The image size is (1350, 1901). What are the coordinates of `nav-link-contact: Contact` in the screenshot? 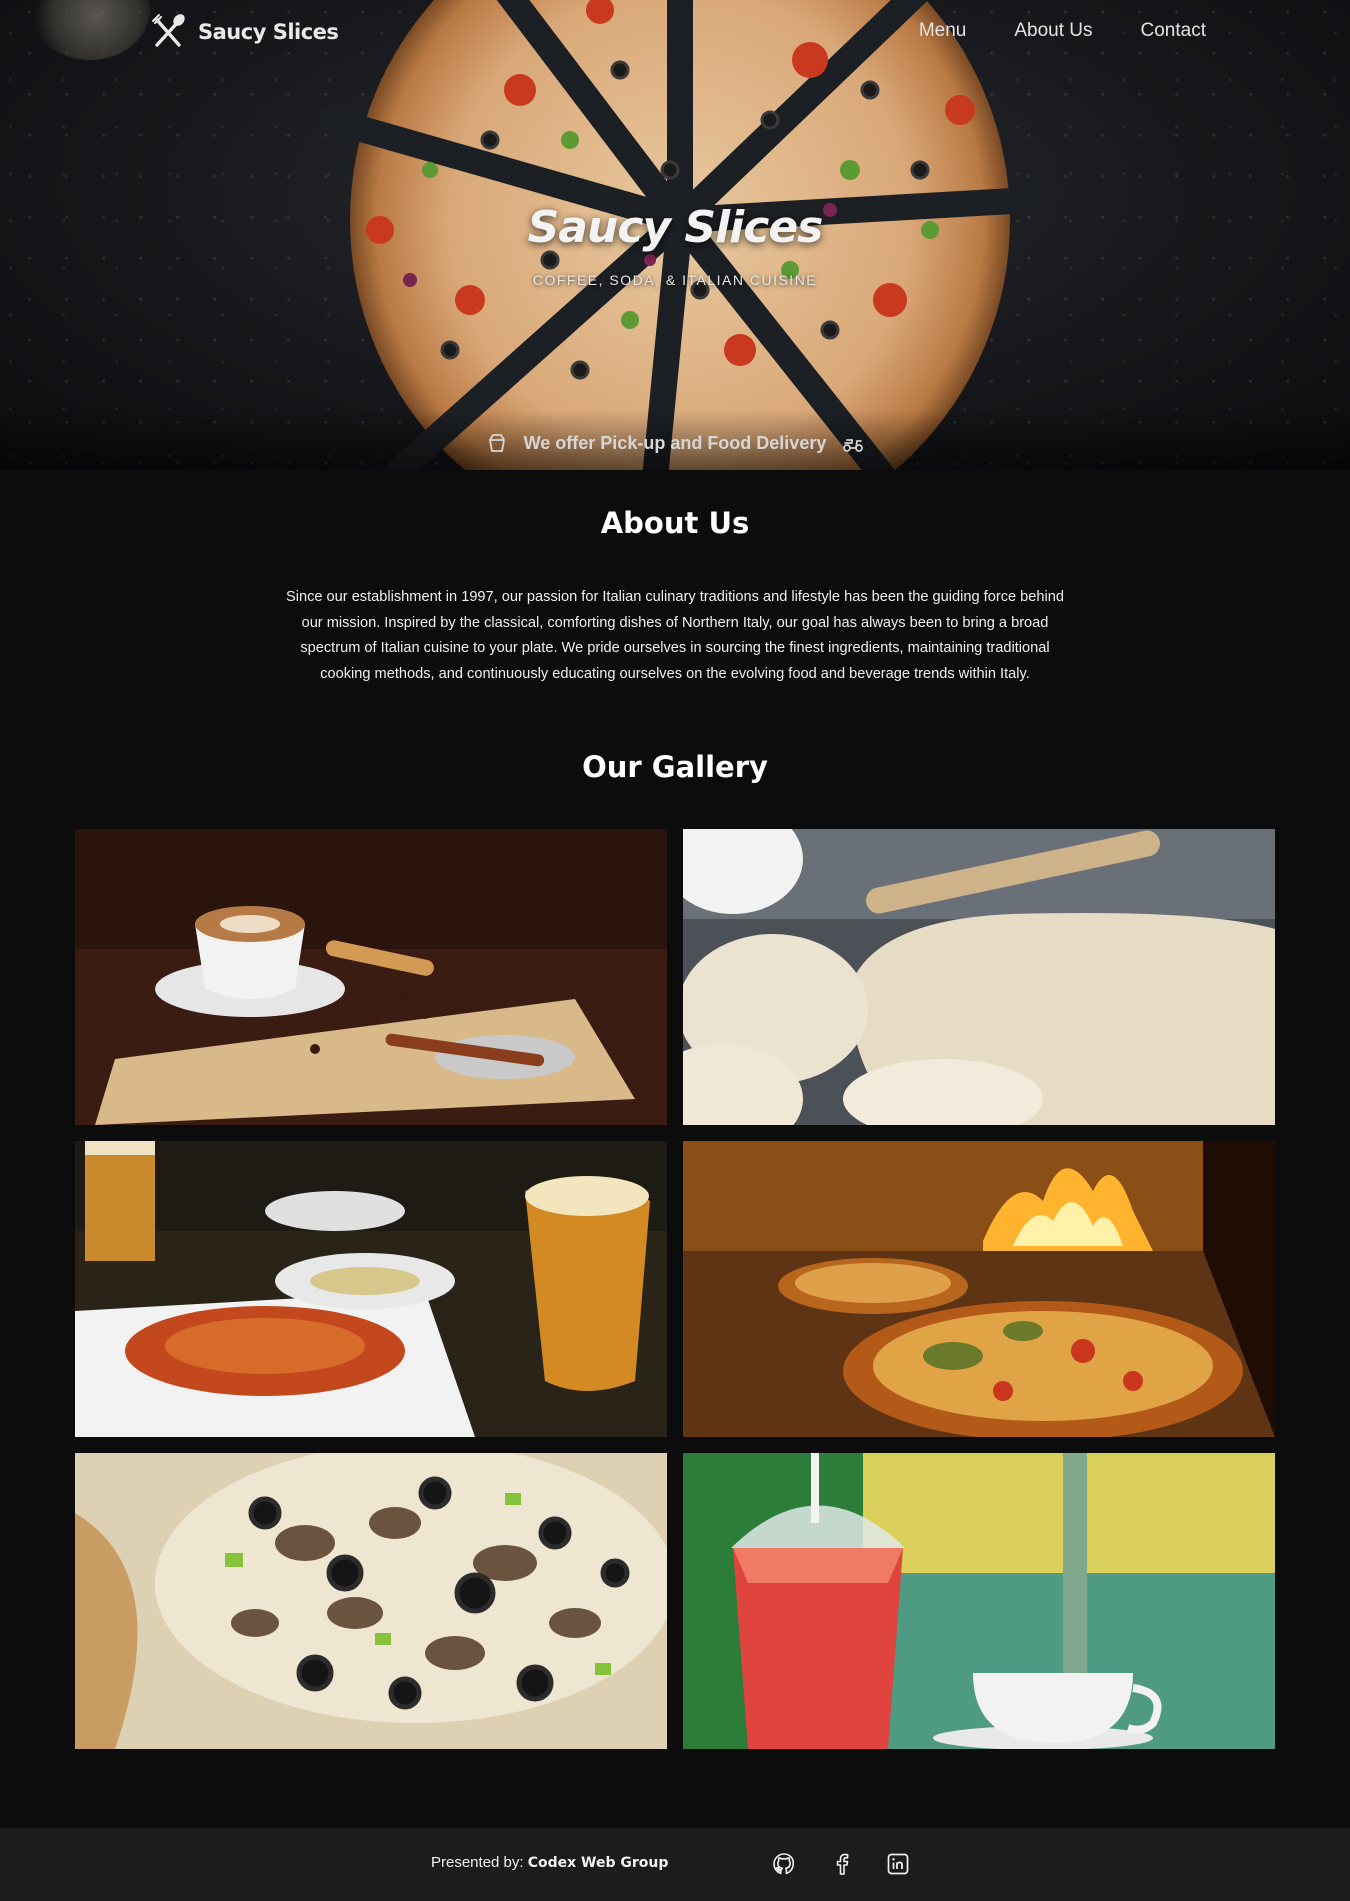 It's located at (1173, 31).